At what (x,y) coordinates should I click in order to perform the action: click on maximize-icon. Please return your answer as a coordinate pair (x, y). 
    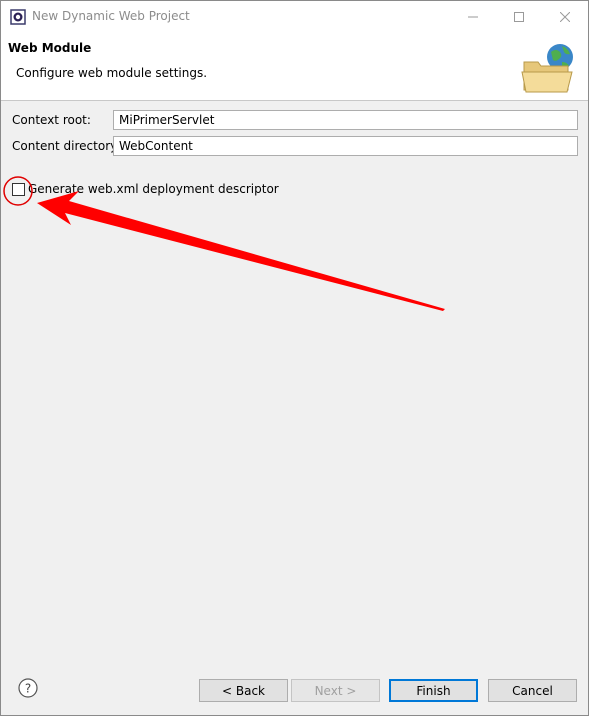
    Looking at the image, I should click on (519, 16).